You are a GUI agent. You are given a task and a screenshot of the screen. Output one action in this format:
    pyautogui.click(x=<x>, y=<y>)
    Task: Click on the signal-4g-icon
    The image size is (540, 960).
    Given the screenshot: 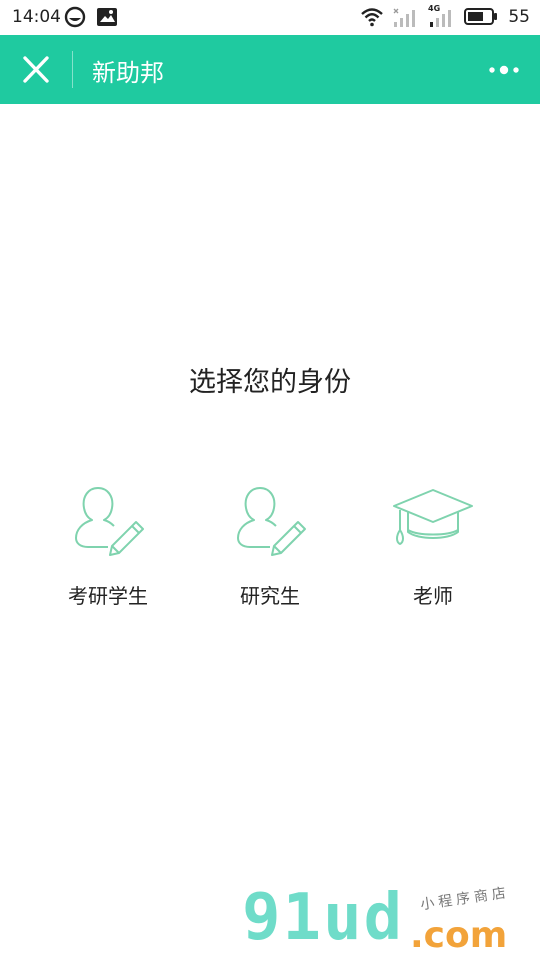 What is the action you would take?
    pyautogui.click(x=440, y=18)
    